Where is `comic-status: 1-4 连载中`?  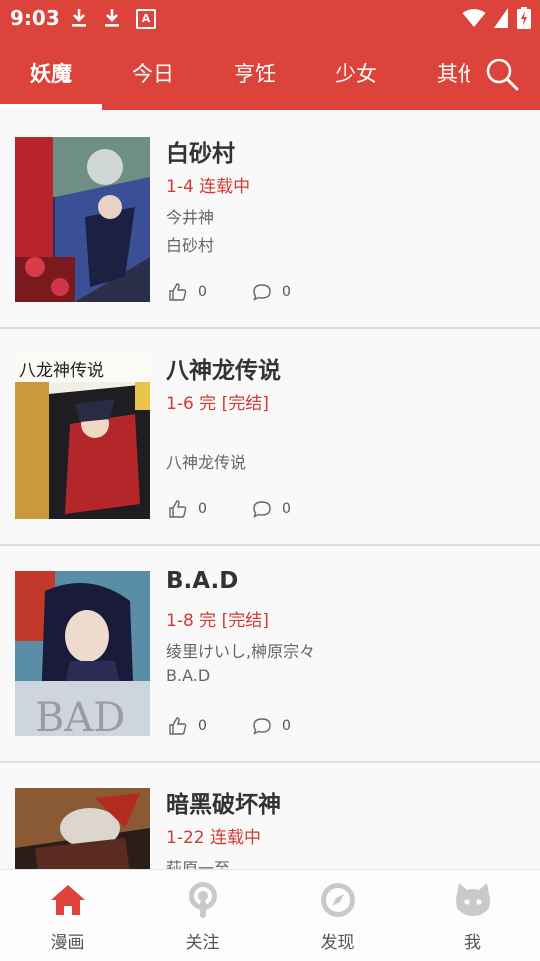 comic-status: 1-4 连载中 is located at coordinates (208, 187).